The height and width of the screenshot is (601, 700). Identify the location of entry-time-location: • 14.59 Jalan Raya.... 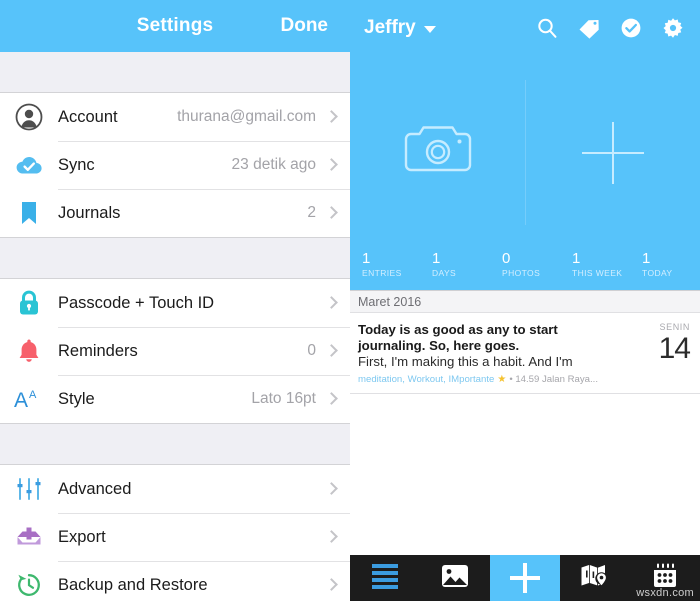
(554, 379).